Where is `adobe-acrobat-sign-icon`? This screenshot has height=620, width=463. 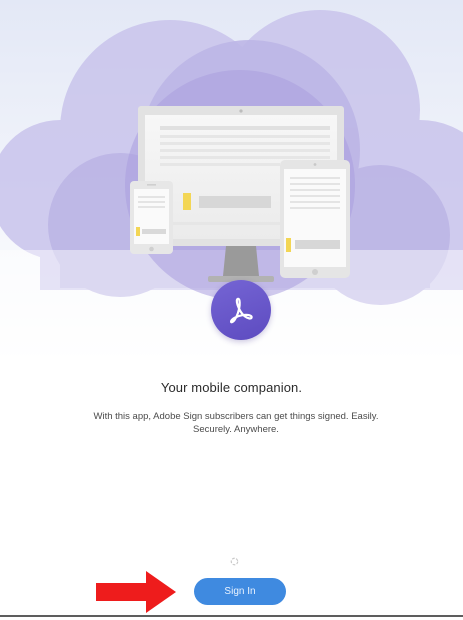 adobe-acrobat-sign-icon is located at coordinates (241, 310).